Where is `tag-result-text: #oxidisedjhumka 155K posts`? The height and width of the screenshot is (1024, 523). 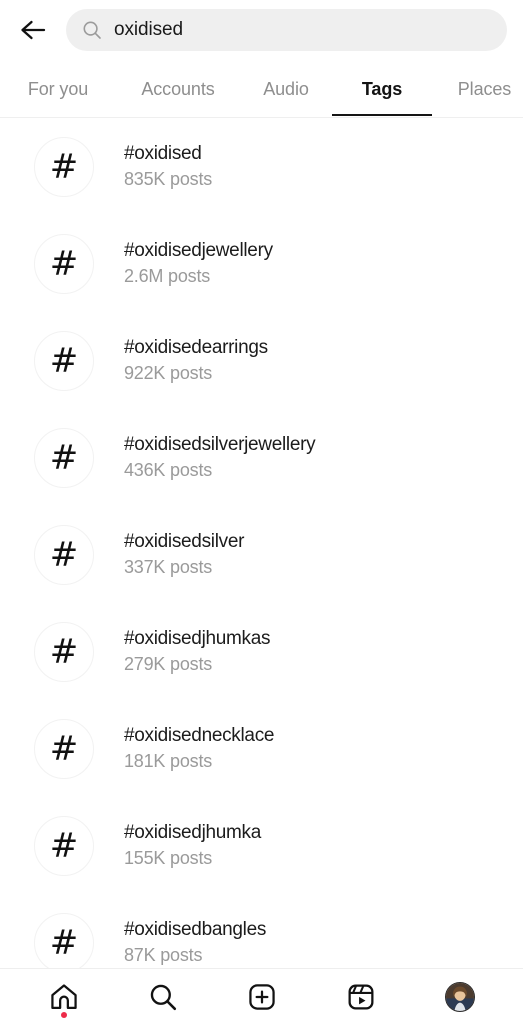
tag-result-text: #oxidisedjhumka 155K posts is located at coordinates (192, 845).